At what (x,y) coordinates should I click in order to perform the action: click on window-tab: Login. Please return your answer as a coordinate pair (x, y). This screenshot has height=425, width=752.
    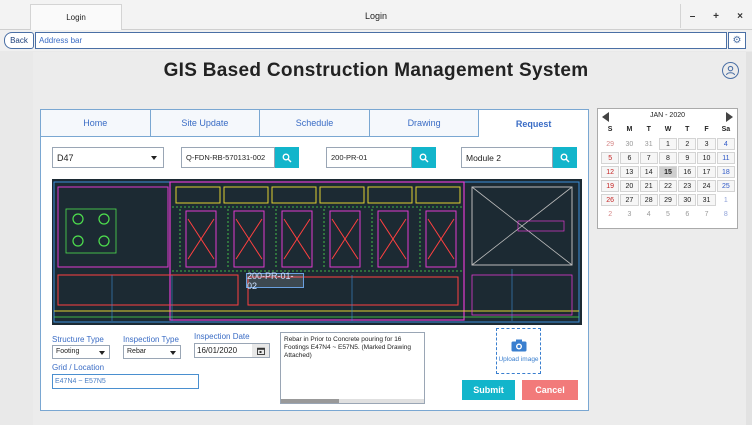
    Looking at the image, I should click on (76, 17).